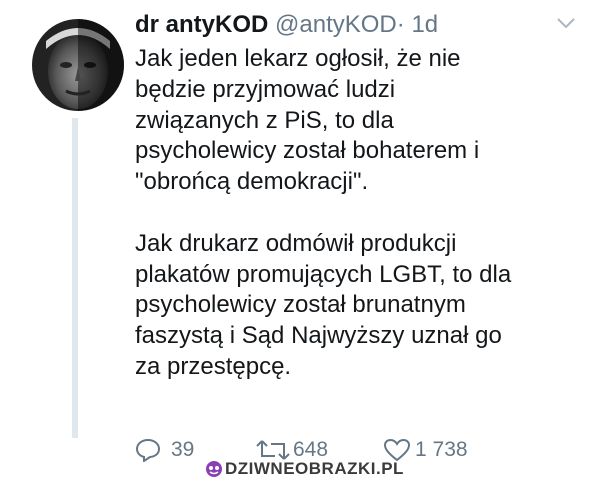 This screenshot has width=600, height=482. What do you see at coordinates (314, 468) in the screenshot?
I see `watermark-text: DZIWNEOBRAZKI.PL` at bounding box center [314, 468].